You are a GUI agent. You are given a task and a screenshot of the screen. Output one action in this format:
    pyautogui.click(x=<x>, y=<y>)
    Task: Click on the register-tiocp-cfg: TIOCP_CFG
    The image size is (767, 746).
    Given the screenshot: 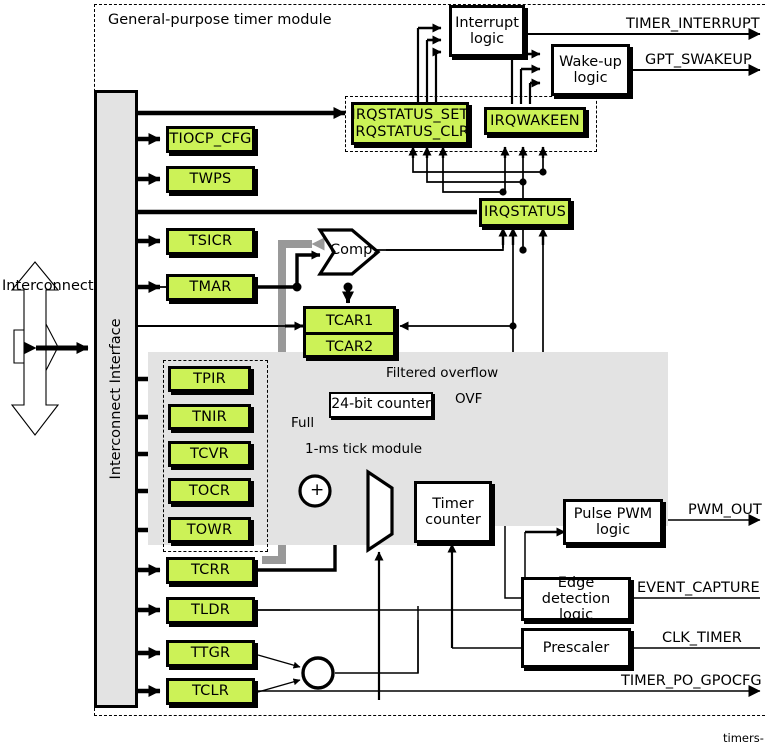 What is the action you would take?
    pyautogui.click(x=210, y=139)
    